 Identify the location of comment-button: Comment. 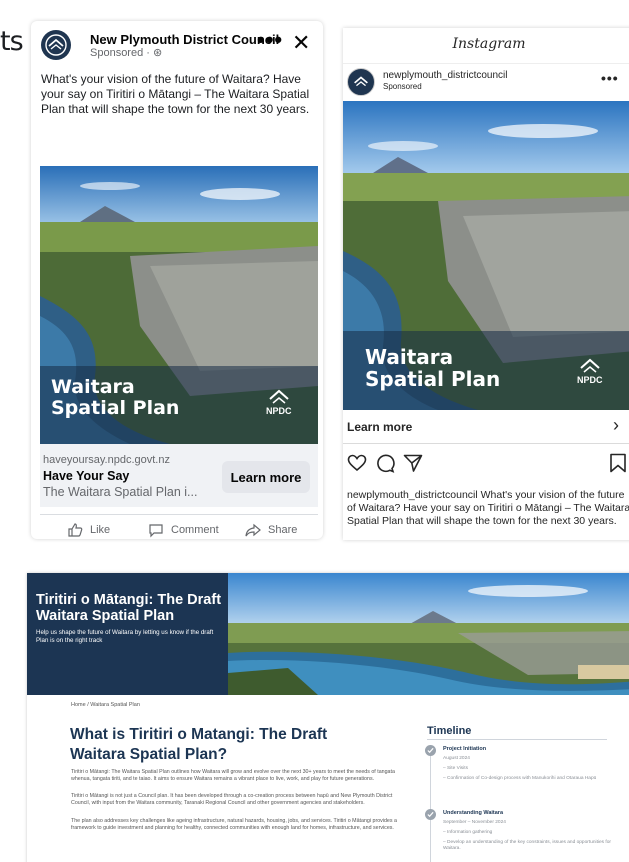
(183, 530).